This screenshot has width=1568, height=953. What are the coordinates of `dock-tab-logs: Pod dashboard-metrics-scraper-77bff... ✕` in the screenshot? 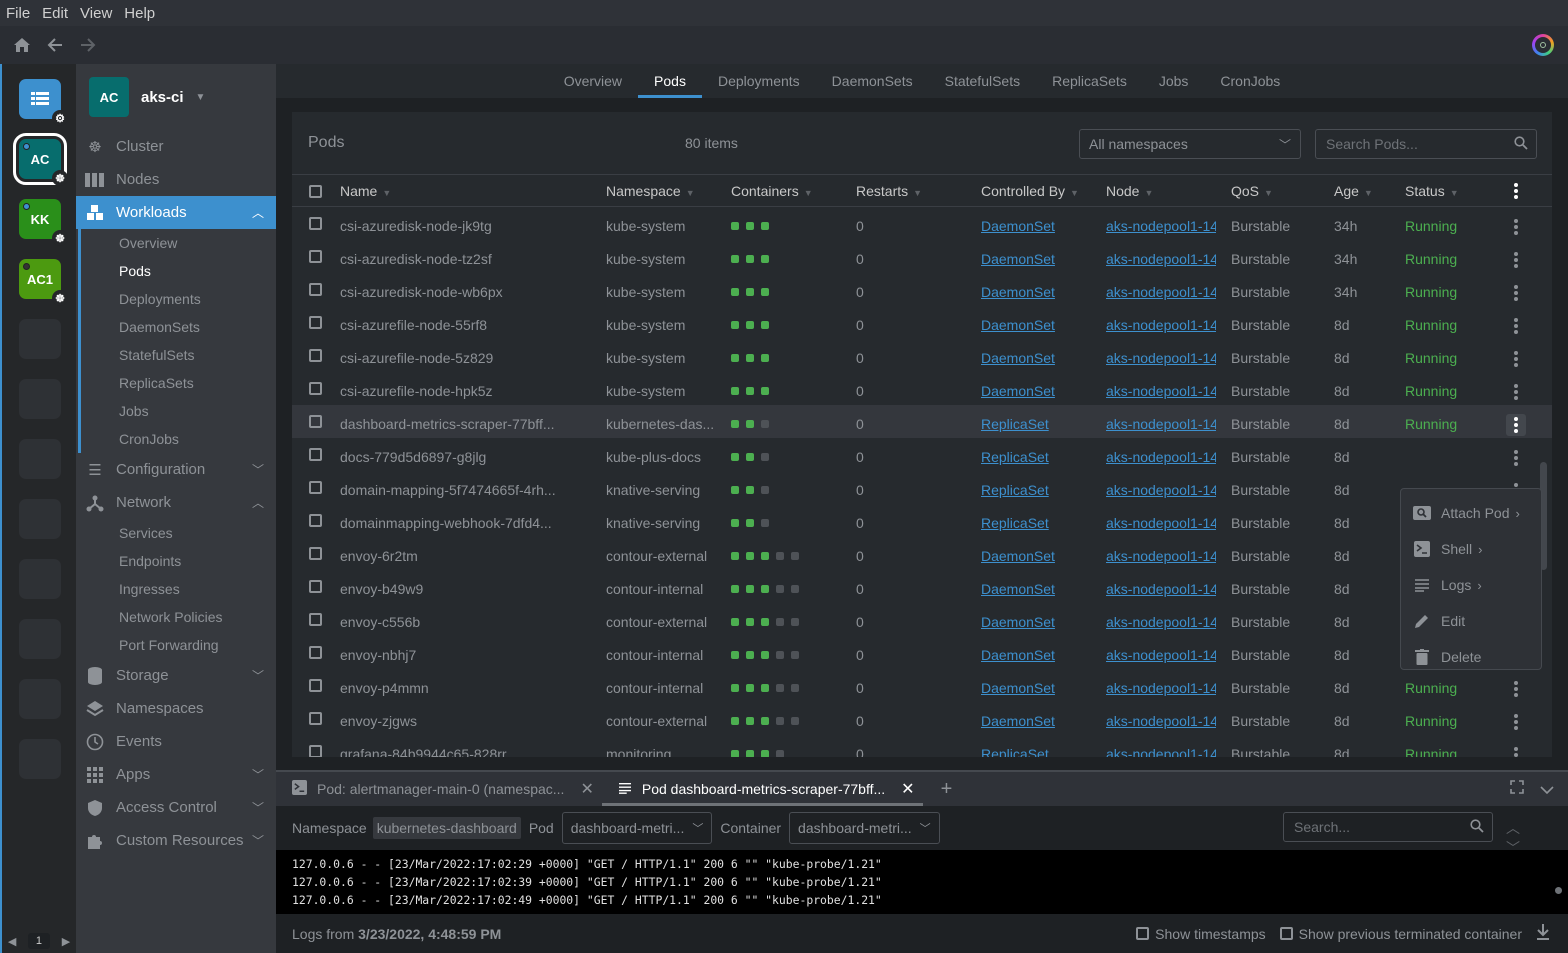 It's located at (762, 789).